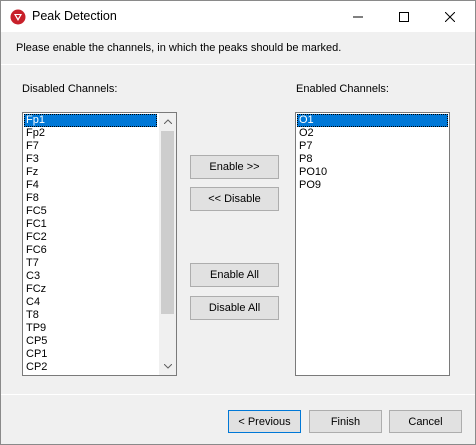 The image size is (476, 445). What do you see at coordinates (90, 237) in the screenshot?
I see `disabled-item: FC2` at bounding box center [90, 237].